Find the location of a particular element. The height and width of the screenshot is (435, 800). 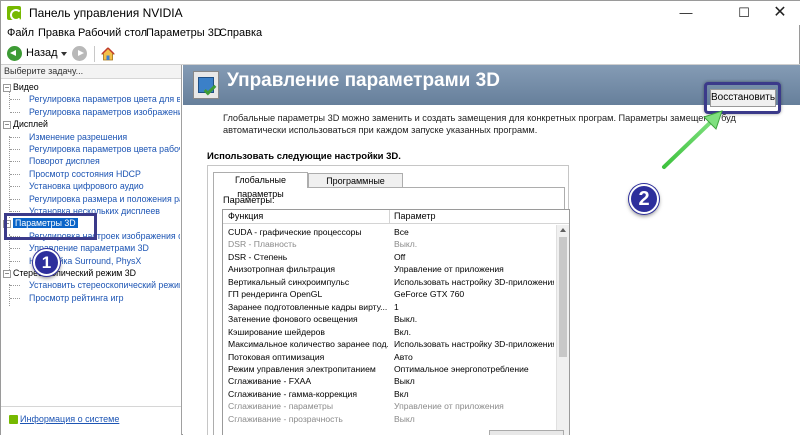

setting-row: Сглаживание - гамма-коррекция Вкл is located at coordinates (390, 394).